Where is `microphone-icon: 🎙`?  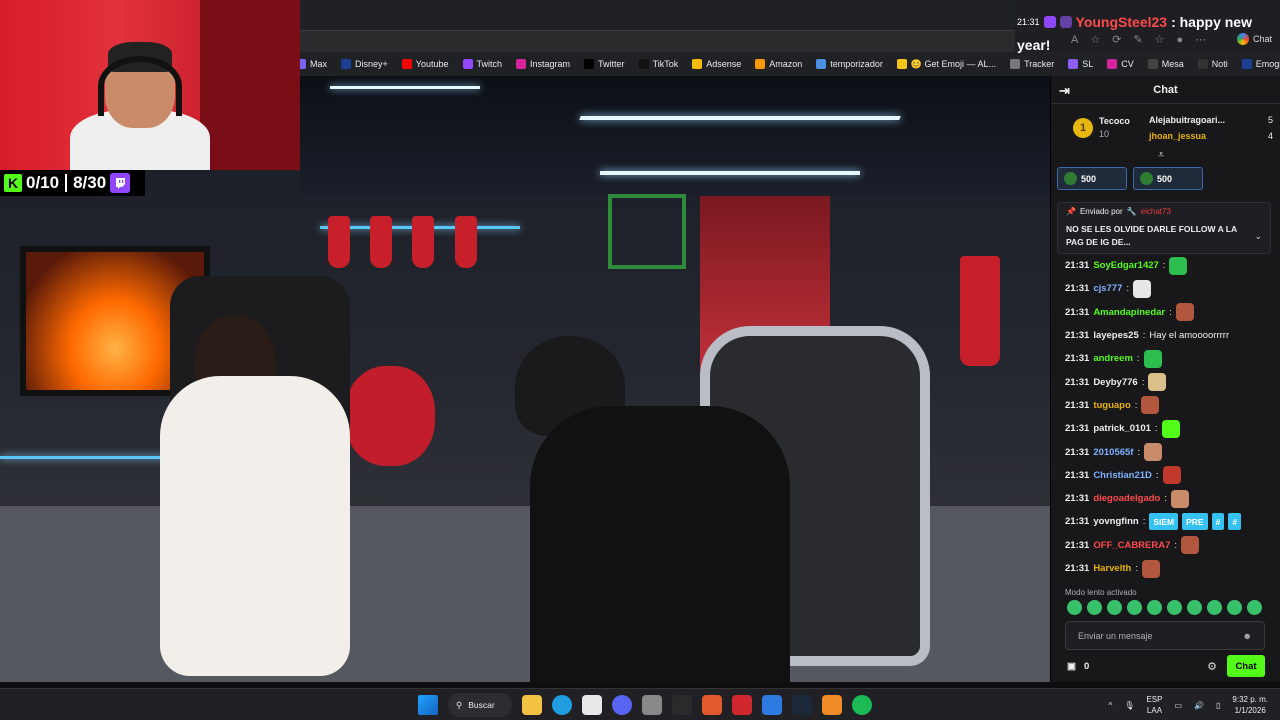 microphone-icon: 🎙 is located at coordinates (1129, 705).